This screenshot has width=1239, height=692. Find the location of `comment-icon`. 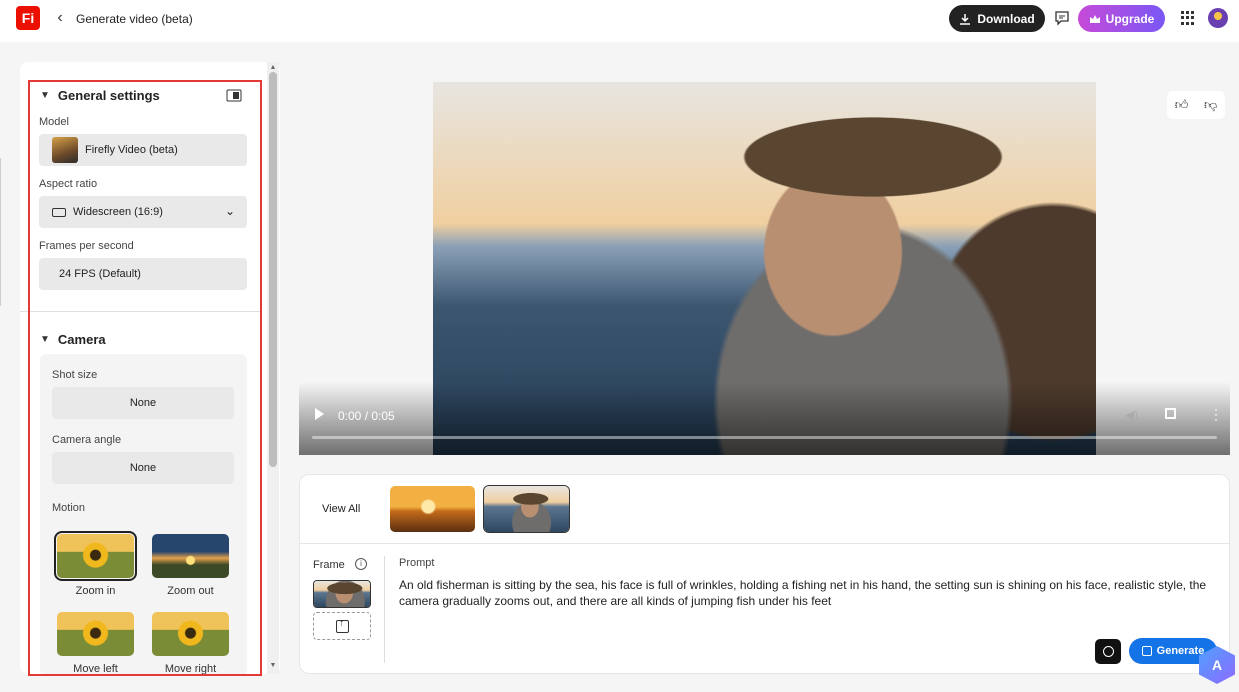

comment-icon is located at coordinates (1062, 18).